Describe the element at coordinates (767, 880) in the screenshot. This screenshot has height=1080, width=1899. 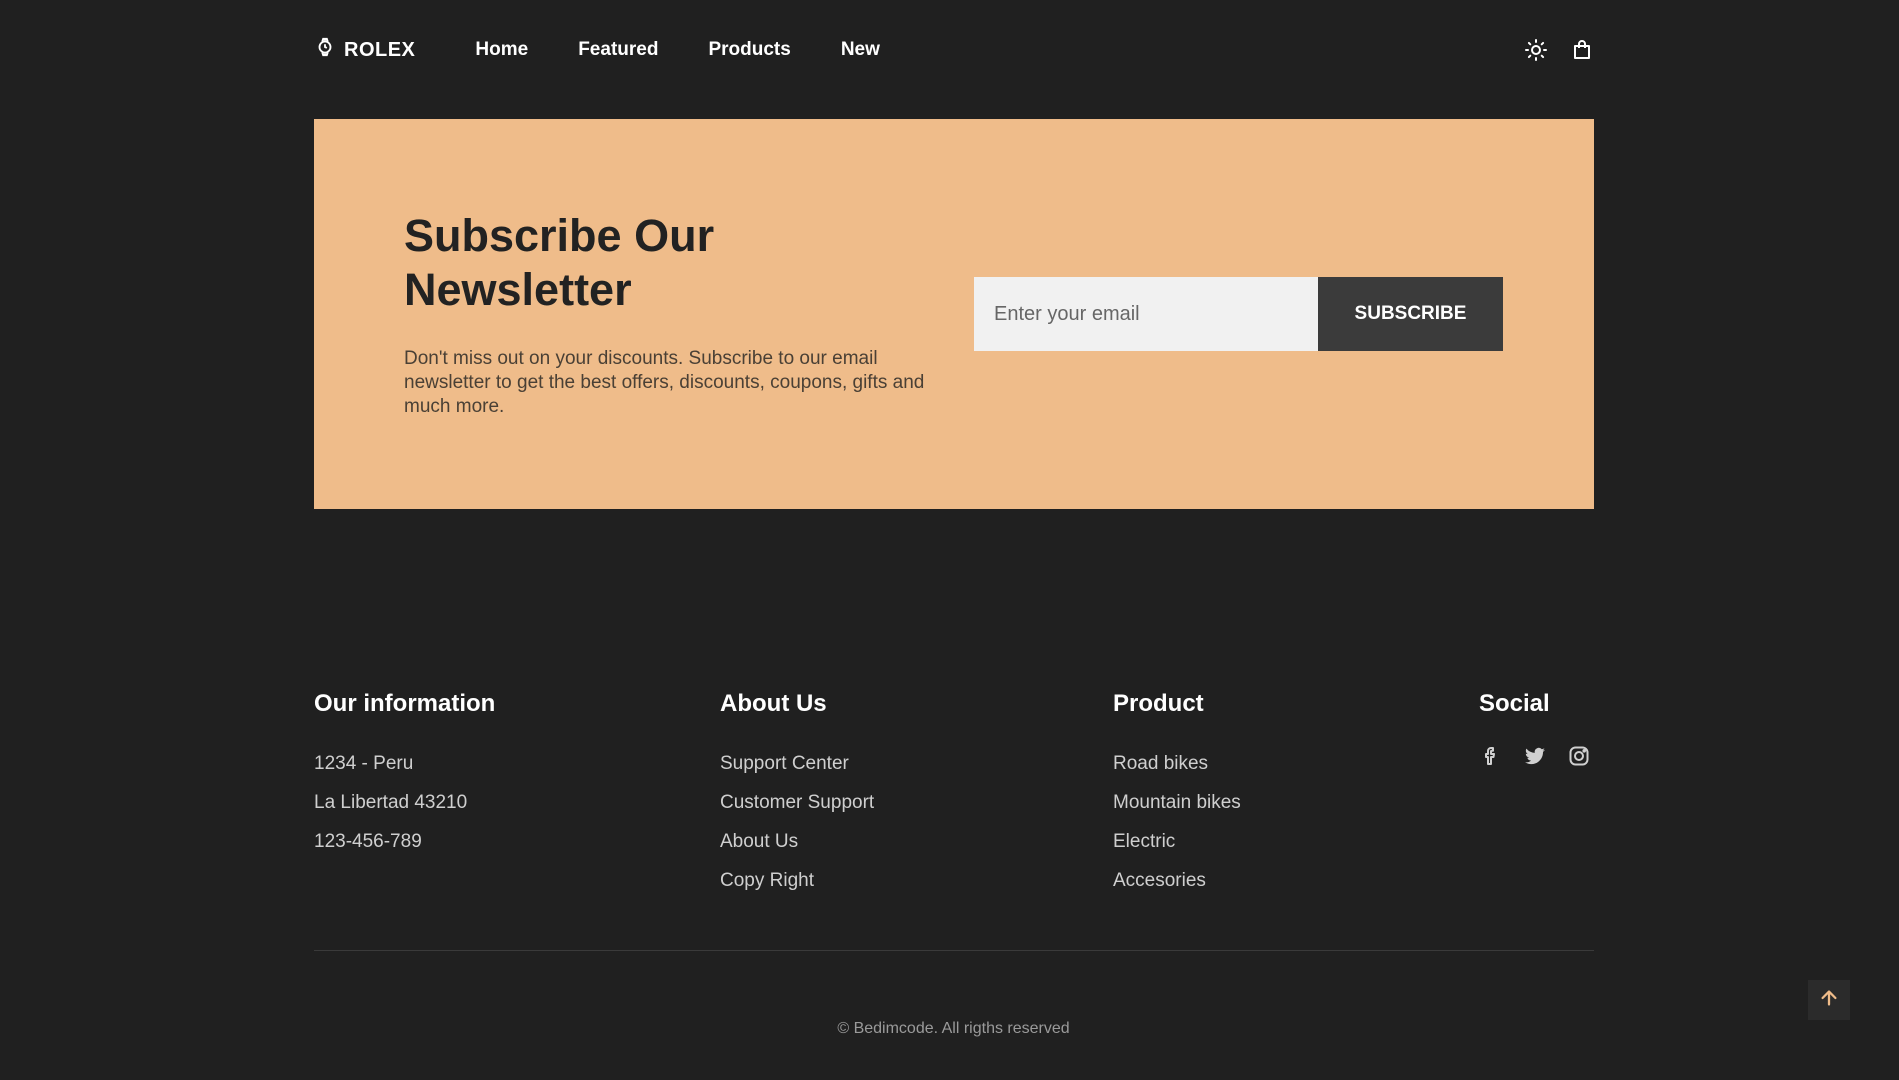
I see `footer-link-copy-right: Copy Right` at that location.